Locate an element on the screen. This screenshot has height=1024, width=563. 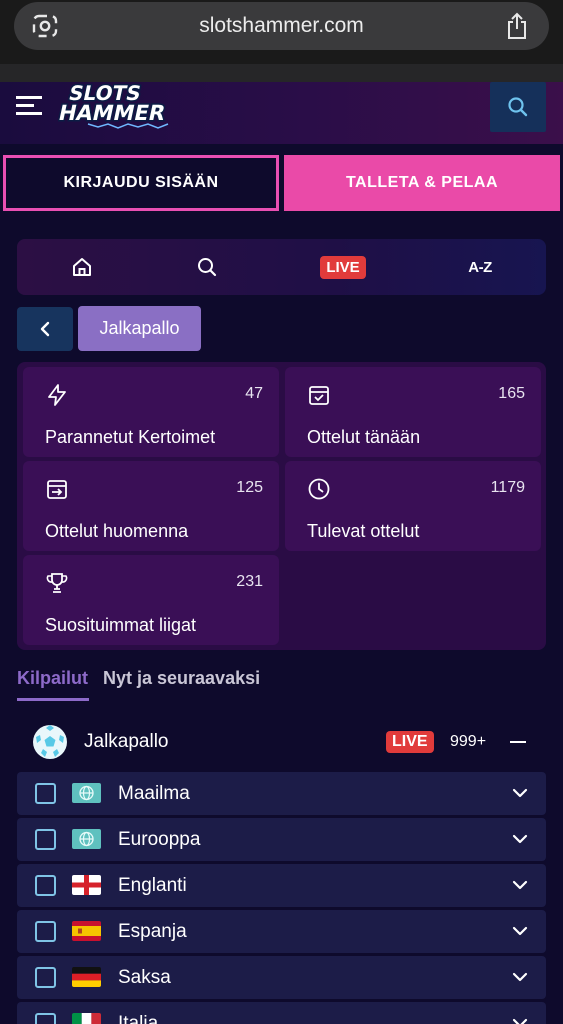
sport-event-count: 999+ is located at coordinates (468, 741).